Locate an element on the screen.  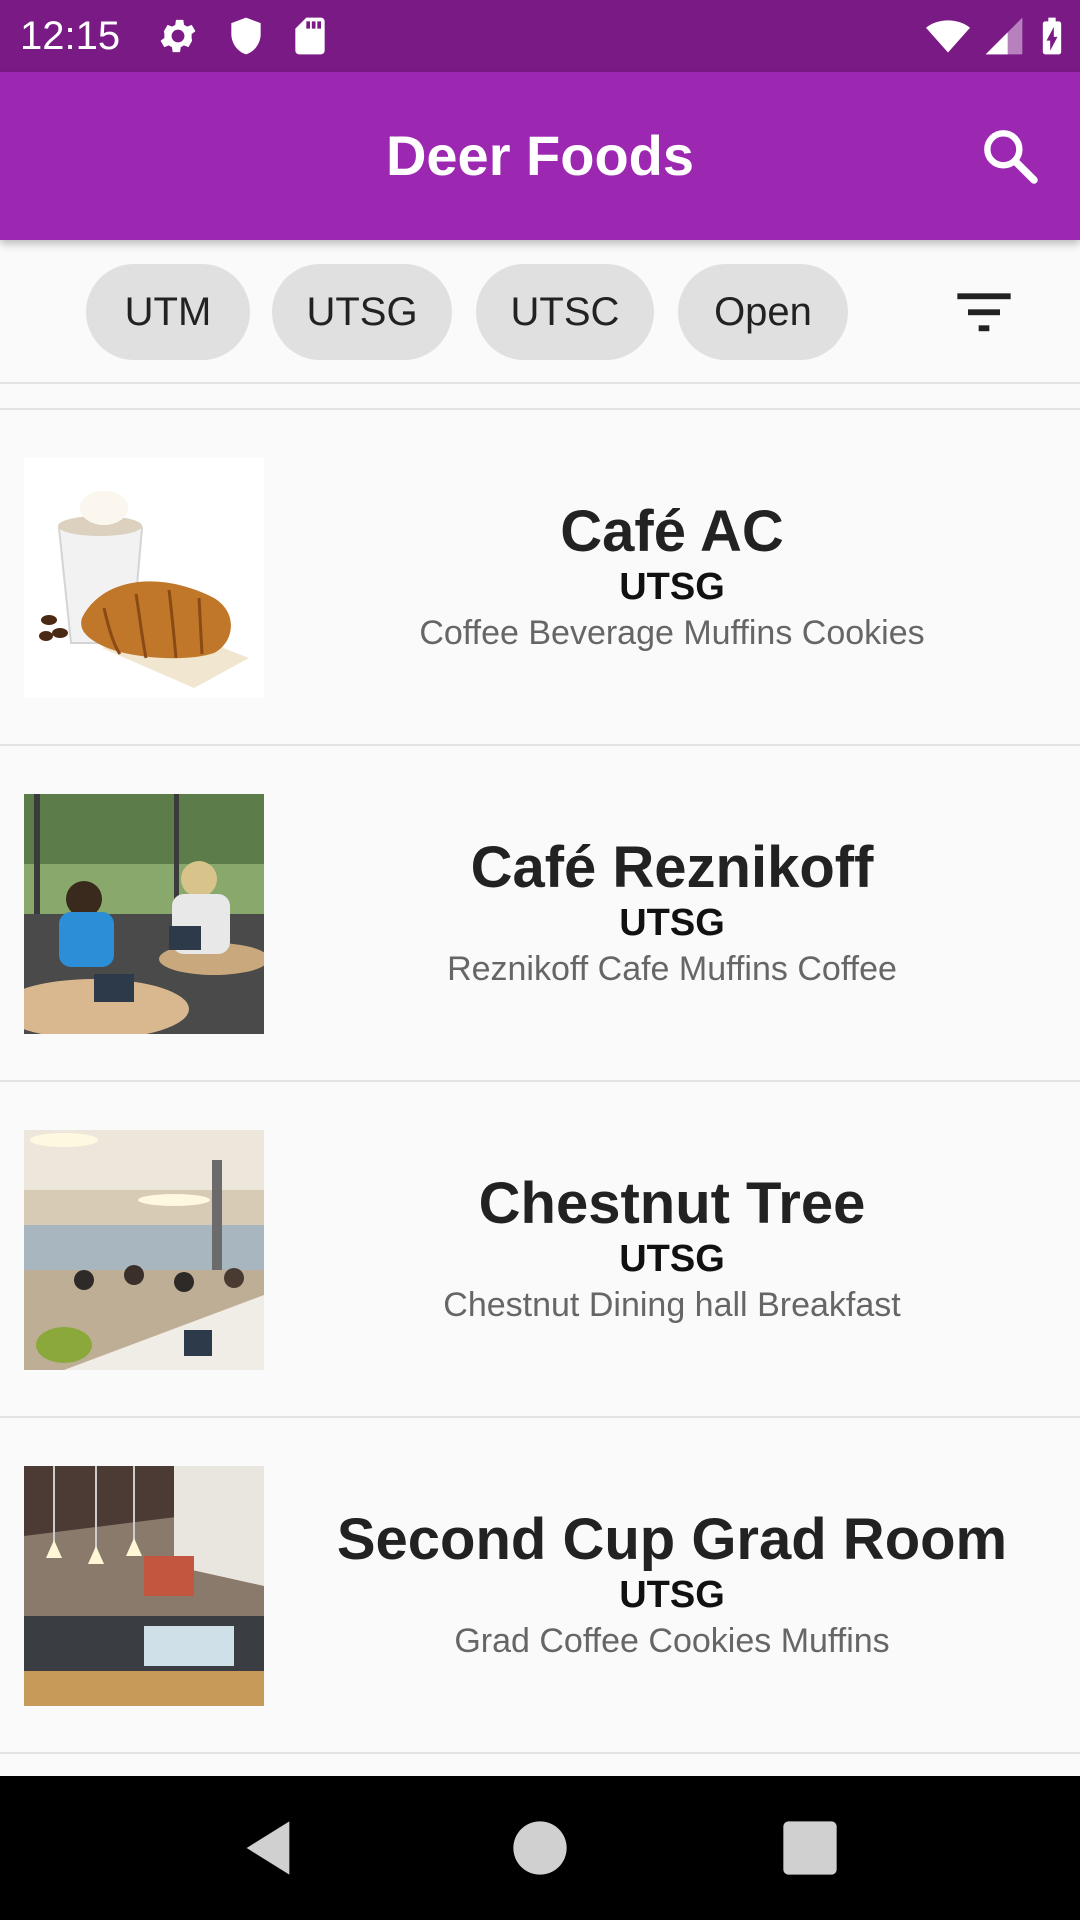
coffee-shop-counter-photo is located at coordinates (144, 1586).